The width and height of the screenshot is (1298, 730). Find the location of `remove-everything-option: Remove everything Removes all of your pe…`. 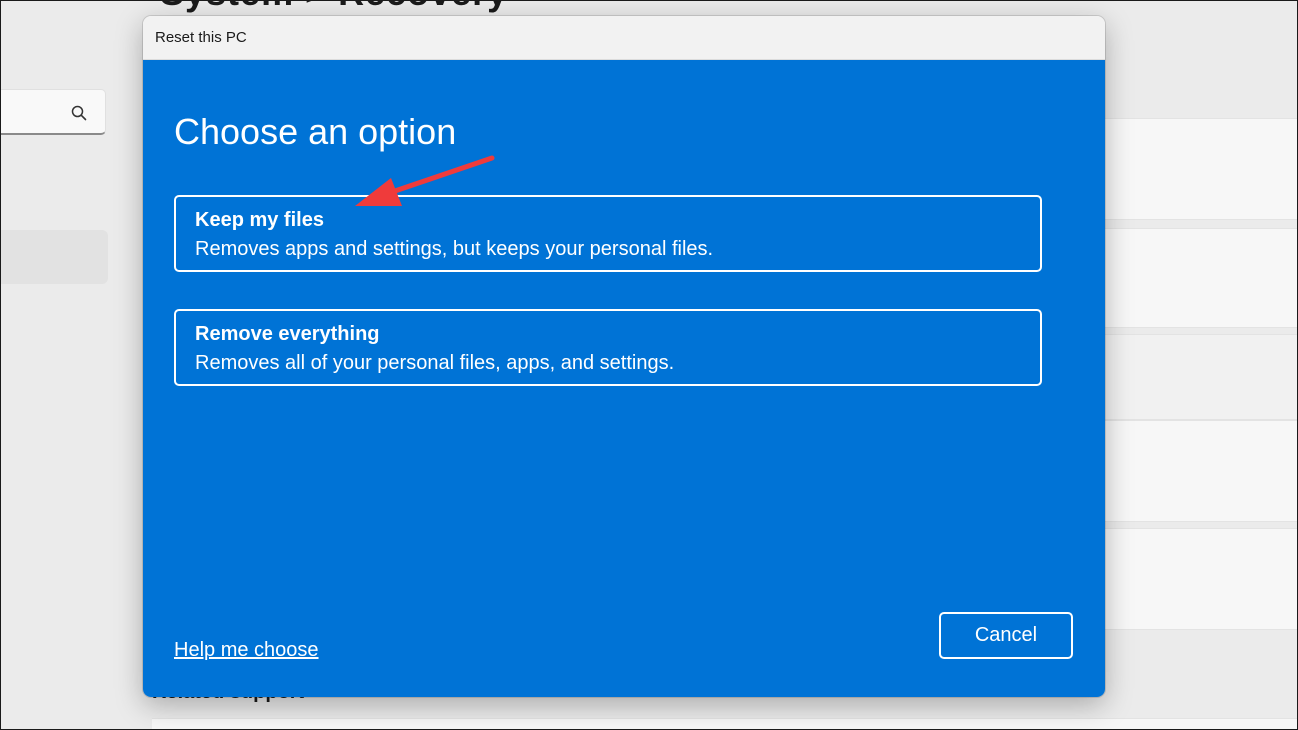

remove-everything-option: Remove everything Removes all of your pe… is located at coordinates (608, 347).